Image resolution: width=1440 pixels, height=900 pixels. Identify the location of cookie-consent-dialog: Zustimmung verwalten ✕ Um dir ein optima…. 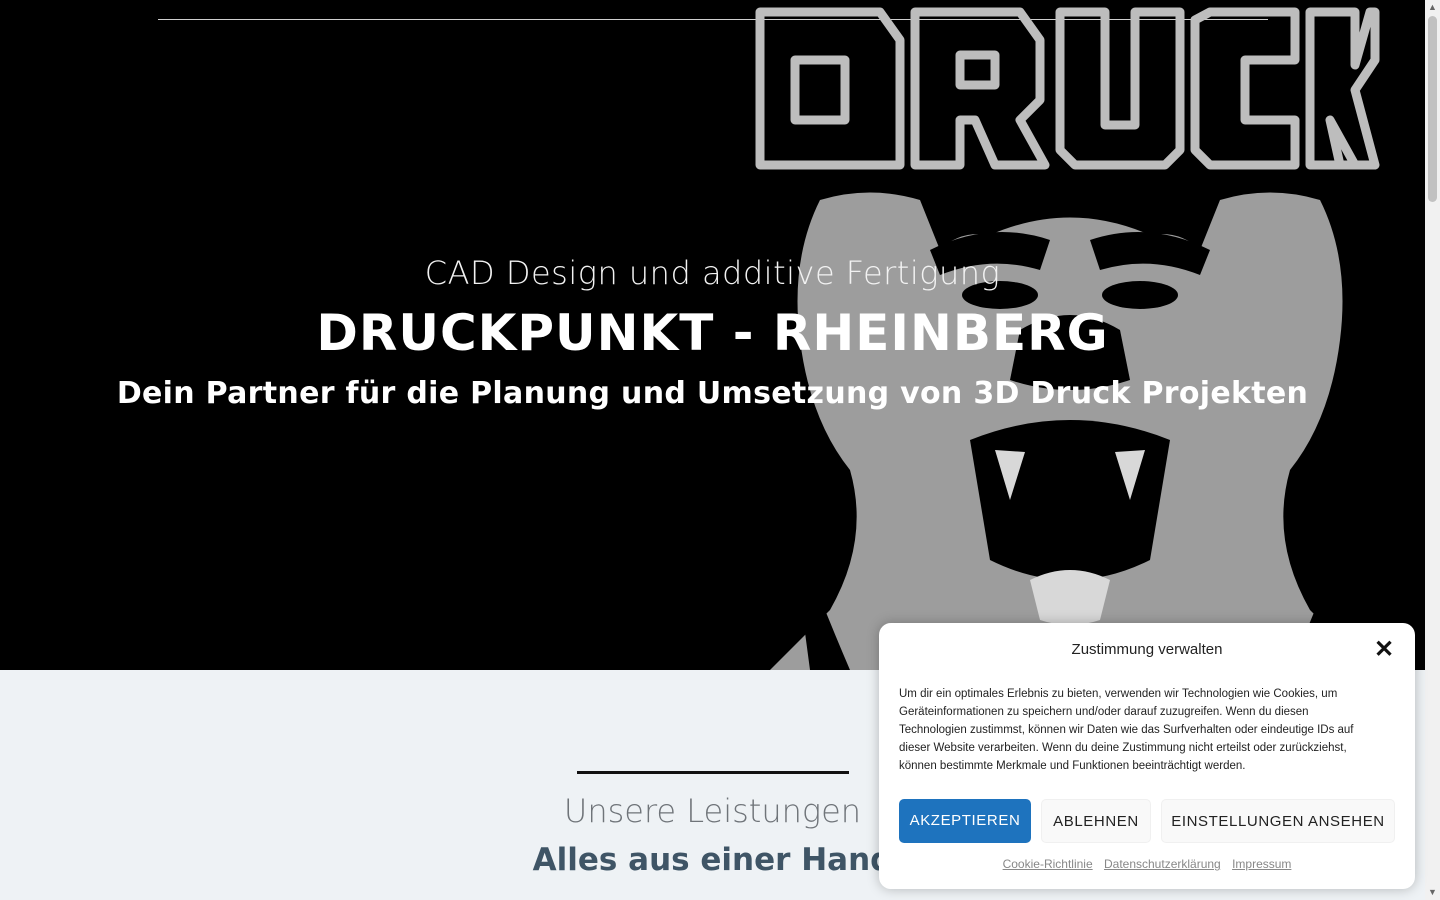
(1147, 756).